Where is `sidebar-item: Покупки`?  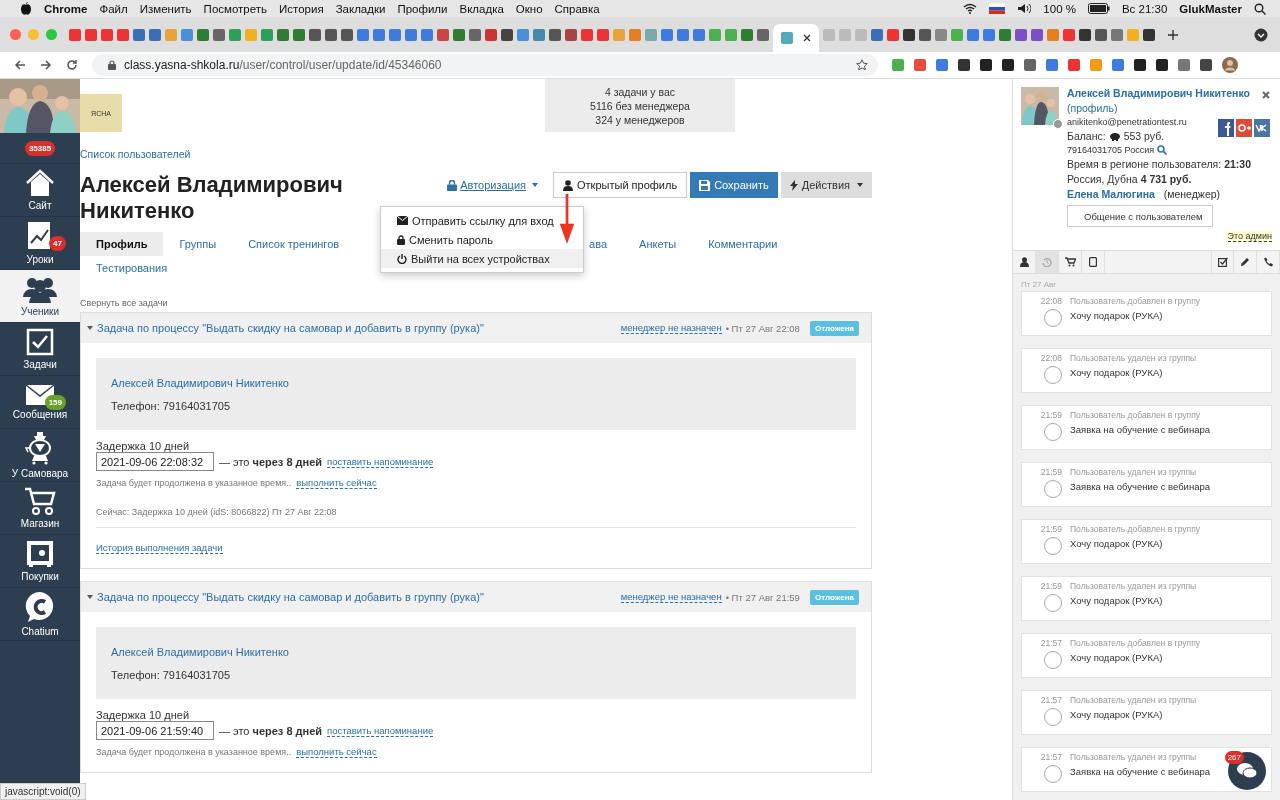 sidebar-item: Покупки is located at coordinates (40, 561).